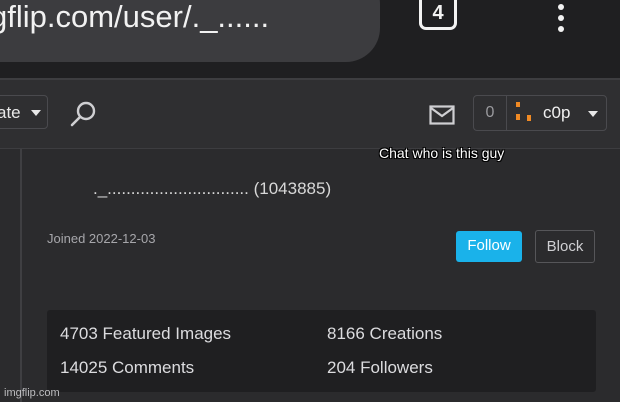  What do you see at coordinates (127, 368) in the screenshot?
I see `stat-comments: 14025 Comments` at bounding box center [127, 368].